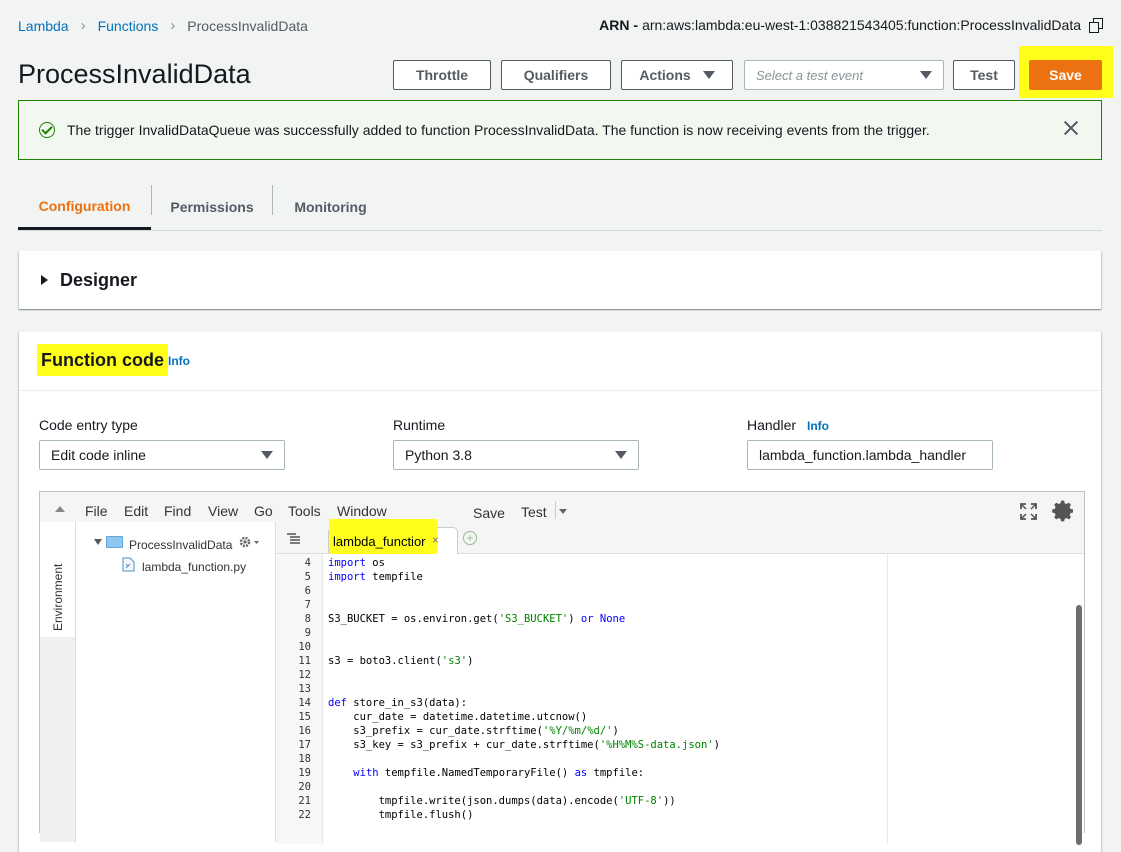 Image resolution: width=1121 pixels, height=852 pixels. Describe the element at coordinates (176, 682) in the screenshot. I see `file-tree: ProcessInvalidData lambda_function.py` at that location.